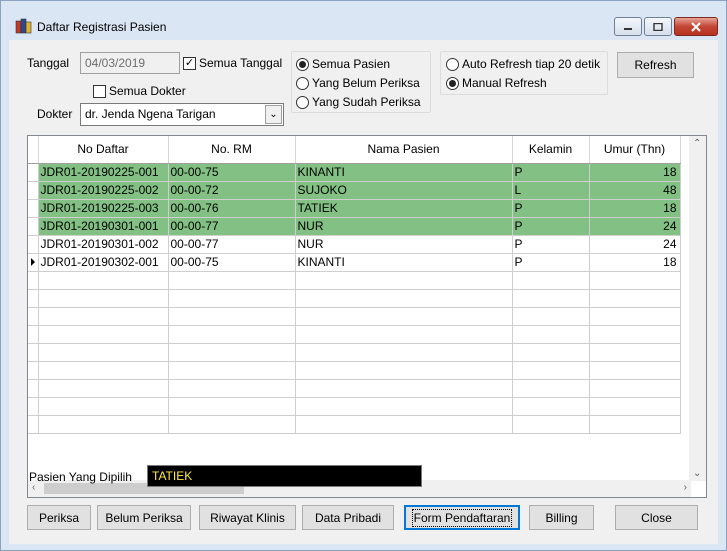 This screenshot has width=727, height=551. Describe the element at coordinates (496, 83) in the screenshot. I see `radio-manual-refresh: Manual Refresh` at that location.